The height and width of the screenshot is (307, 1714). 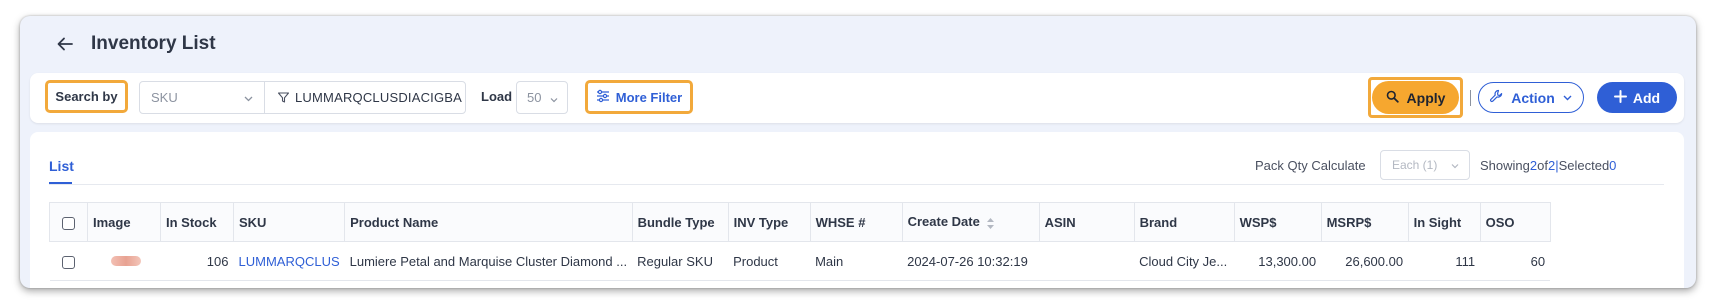 I want to click on action-button: Action, so click(x=1531, y=97).